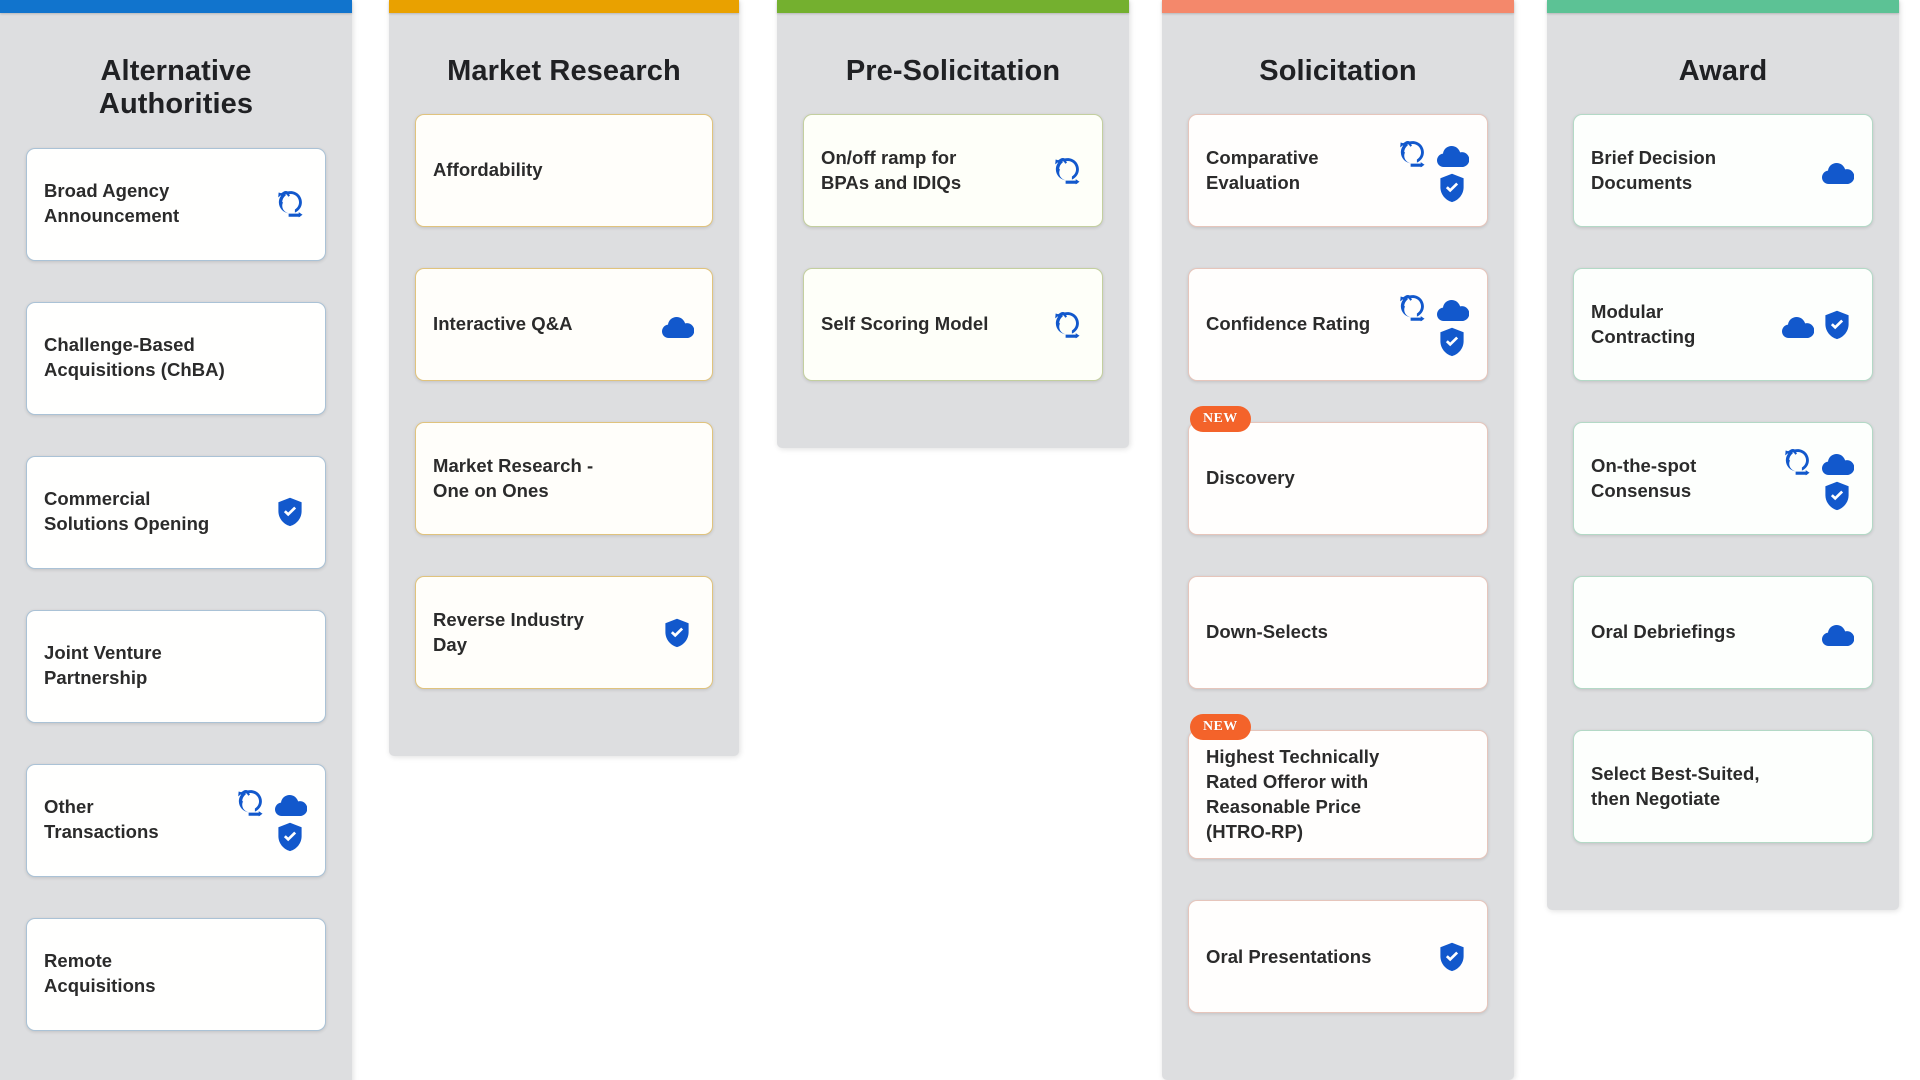  I want to click on card-wrapper: Other Transactions, so click(176, 820).